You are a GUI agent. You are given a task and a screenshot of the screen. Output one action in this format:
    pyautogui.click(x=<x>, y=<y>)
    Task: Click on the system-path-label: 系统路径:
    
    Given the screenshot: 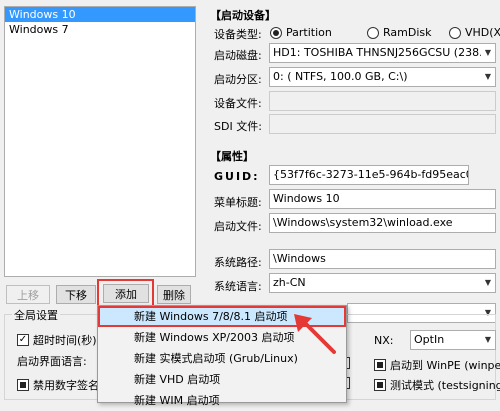 What is the action you would take?
    pyautogui.click(x=238, y=262)
    